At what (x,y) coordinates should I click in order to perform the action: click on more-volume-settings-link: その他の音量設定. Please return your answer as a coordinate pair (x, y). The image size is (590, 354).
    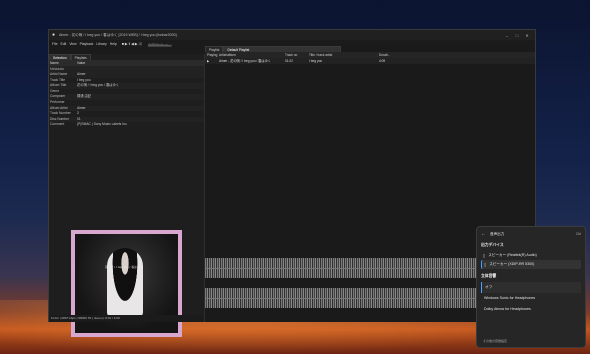
    Looking at the image, I should click on (495, 341).